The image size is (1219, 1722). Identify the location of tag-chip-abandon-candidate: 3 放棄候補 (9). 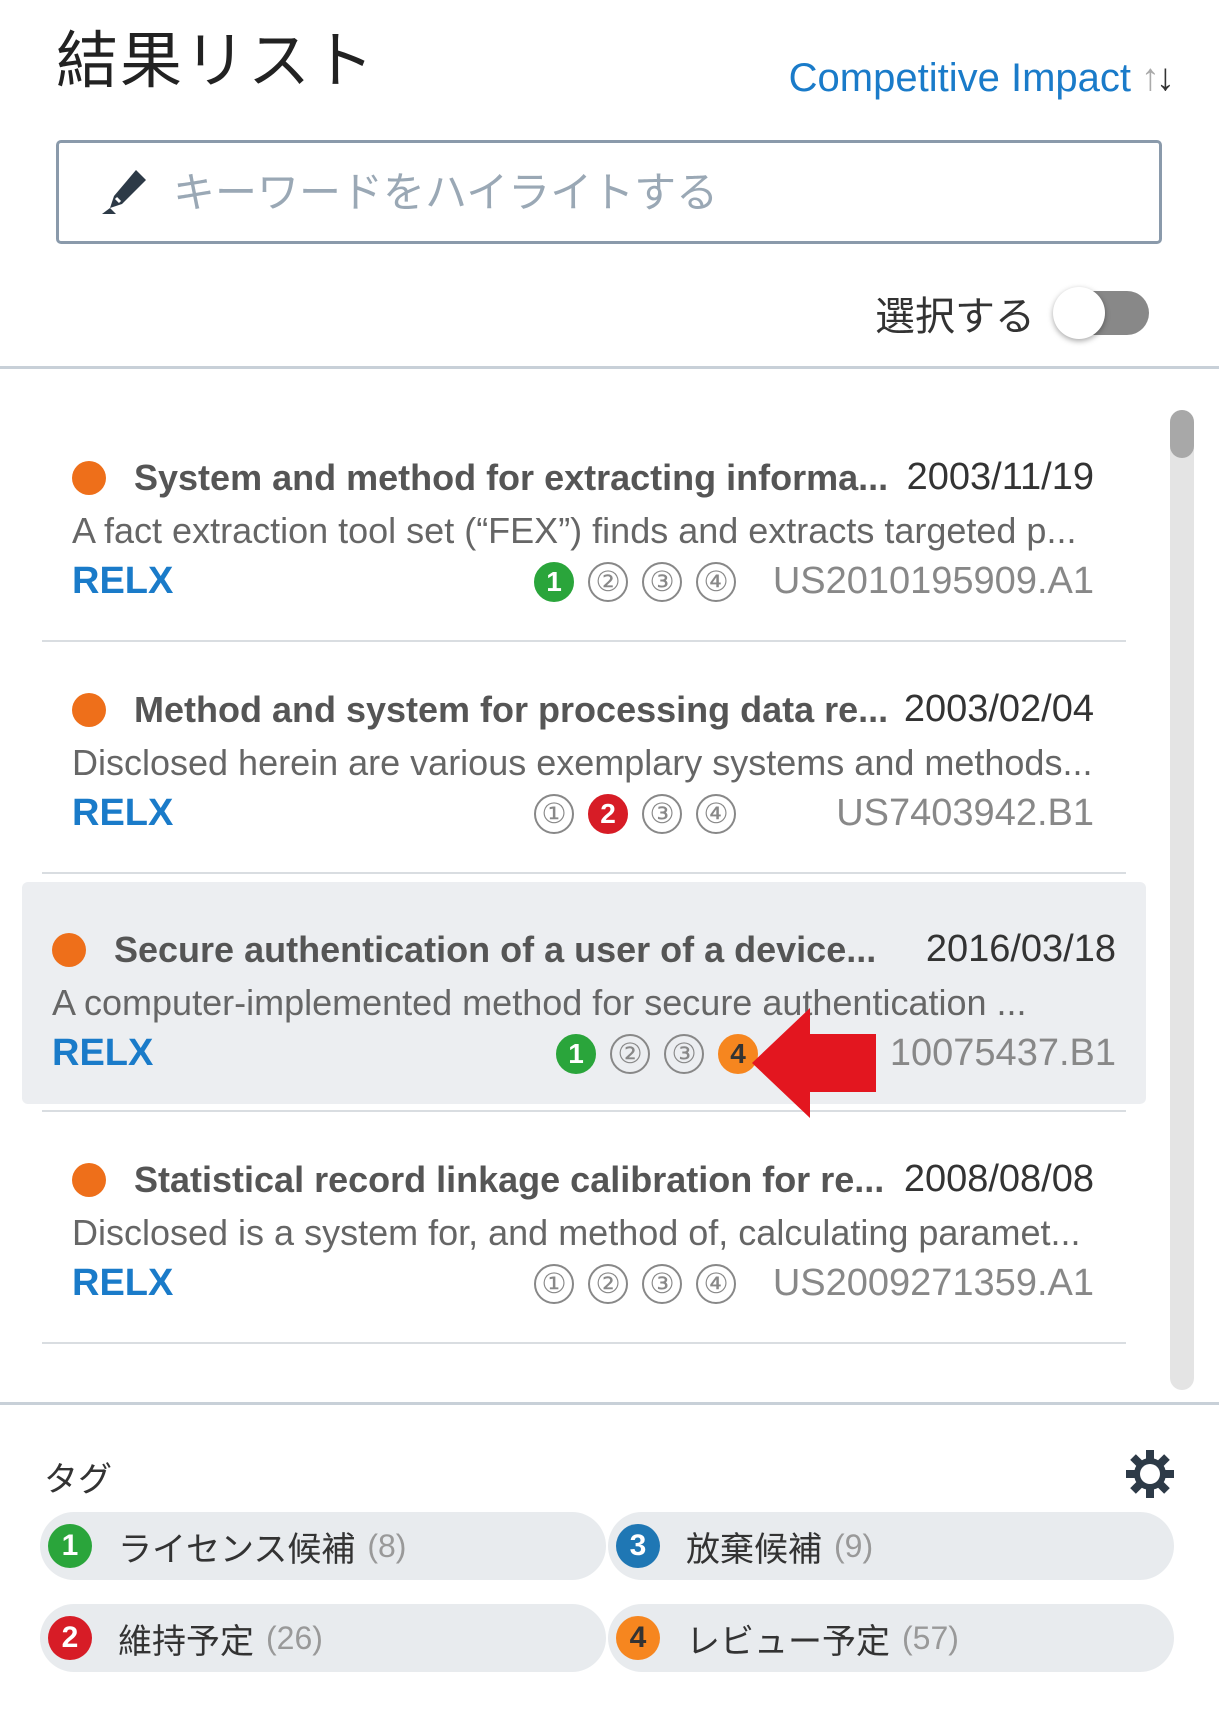
(891, 1546).